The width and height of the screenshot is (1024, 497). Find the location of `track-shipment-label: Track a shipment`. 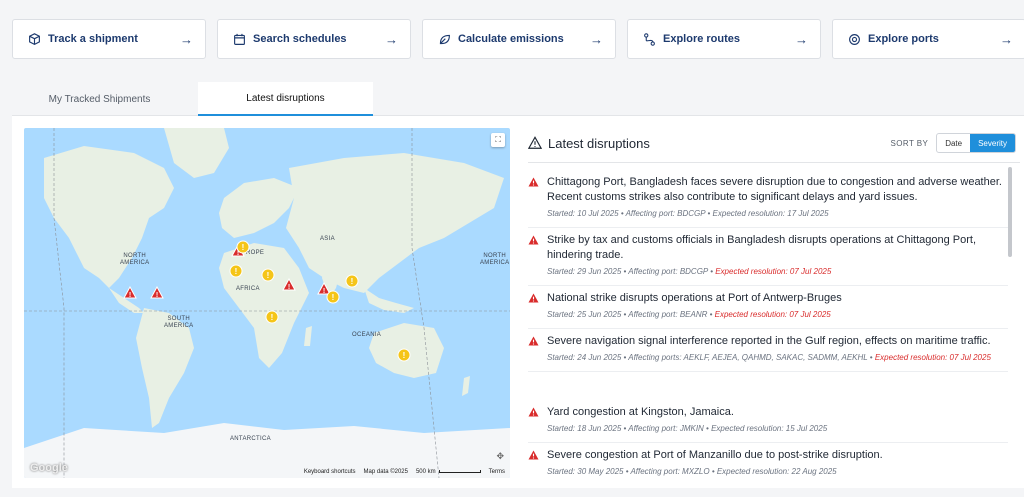

track-shipment-label: Track a shipment is located at coordinates (93, 39).